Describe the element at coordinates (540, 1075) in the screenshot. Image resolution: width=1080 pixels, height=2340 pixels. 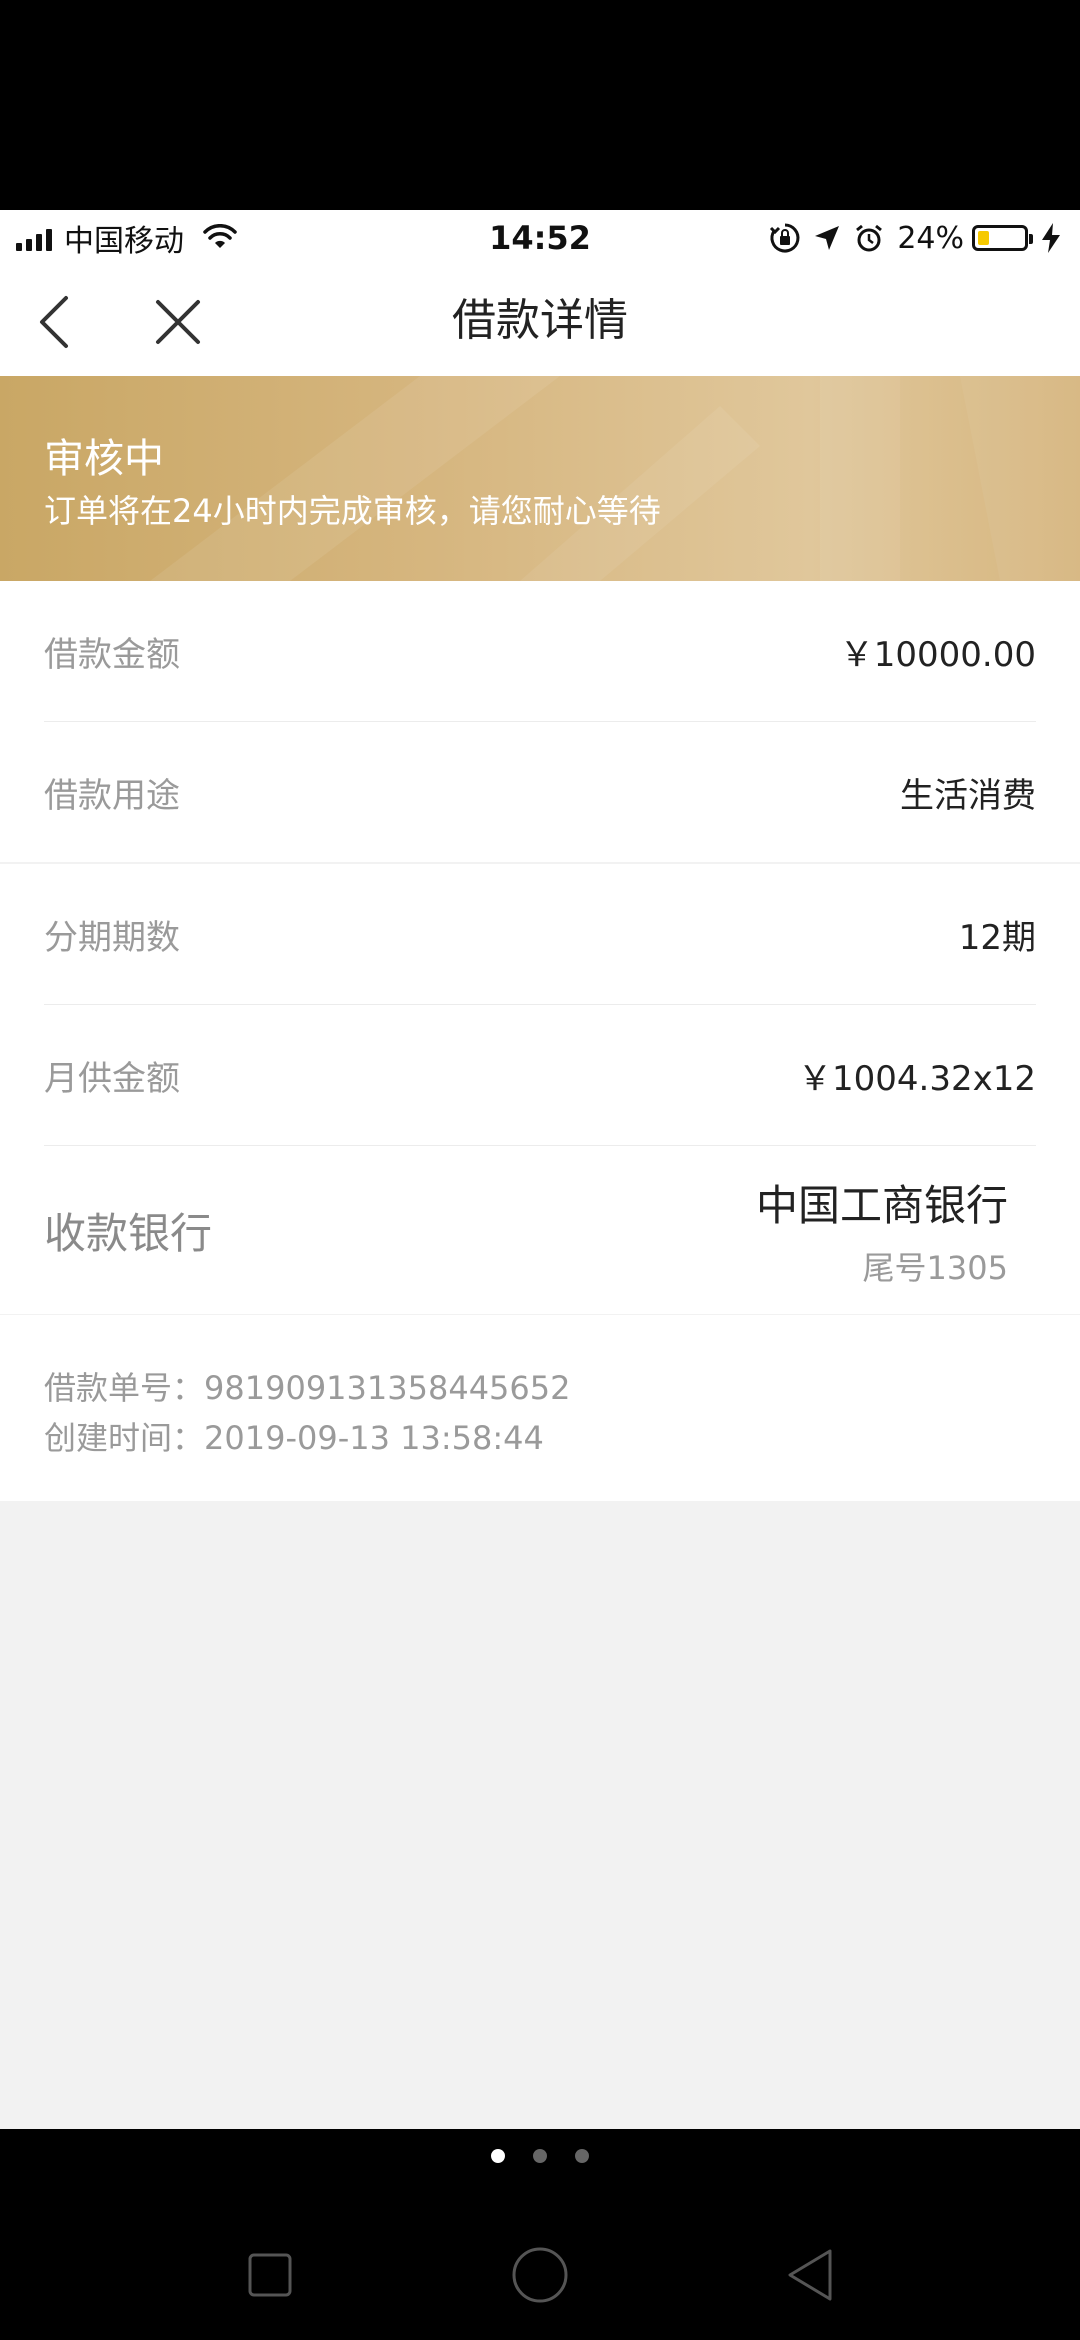
I see `monthly-payment-row: 月供金额 ￥1004.32x12` at that location.